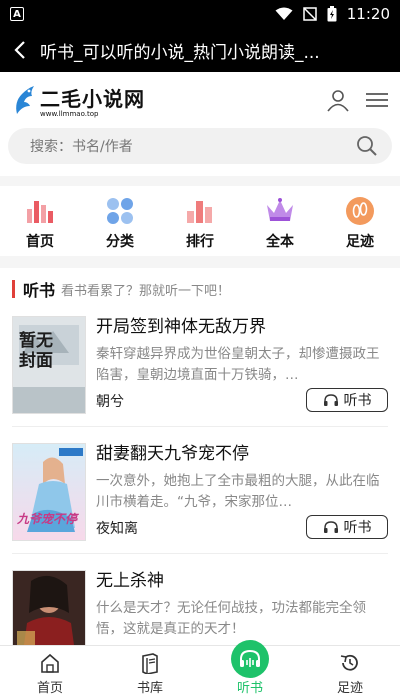  I want to click on book-author: 朝兮, so click(110, 402).